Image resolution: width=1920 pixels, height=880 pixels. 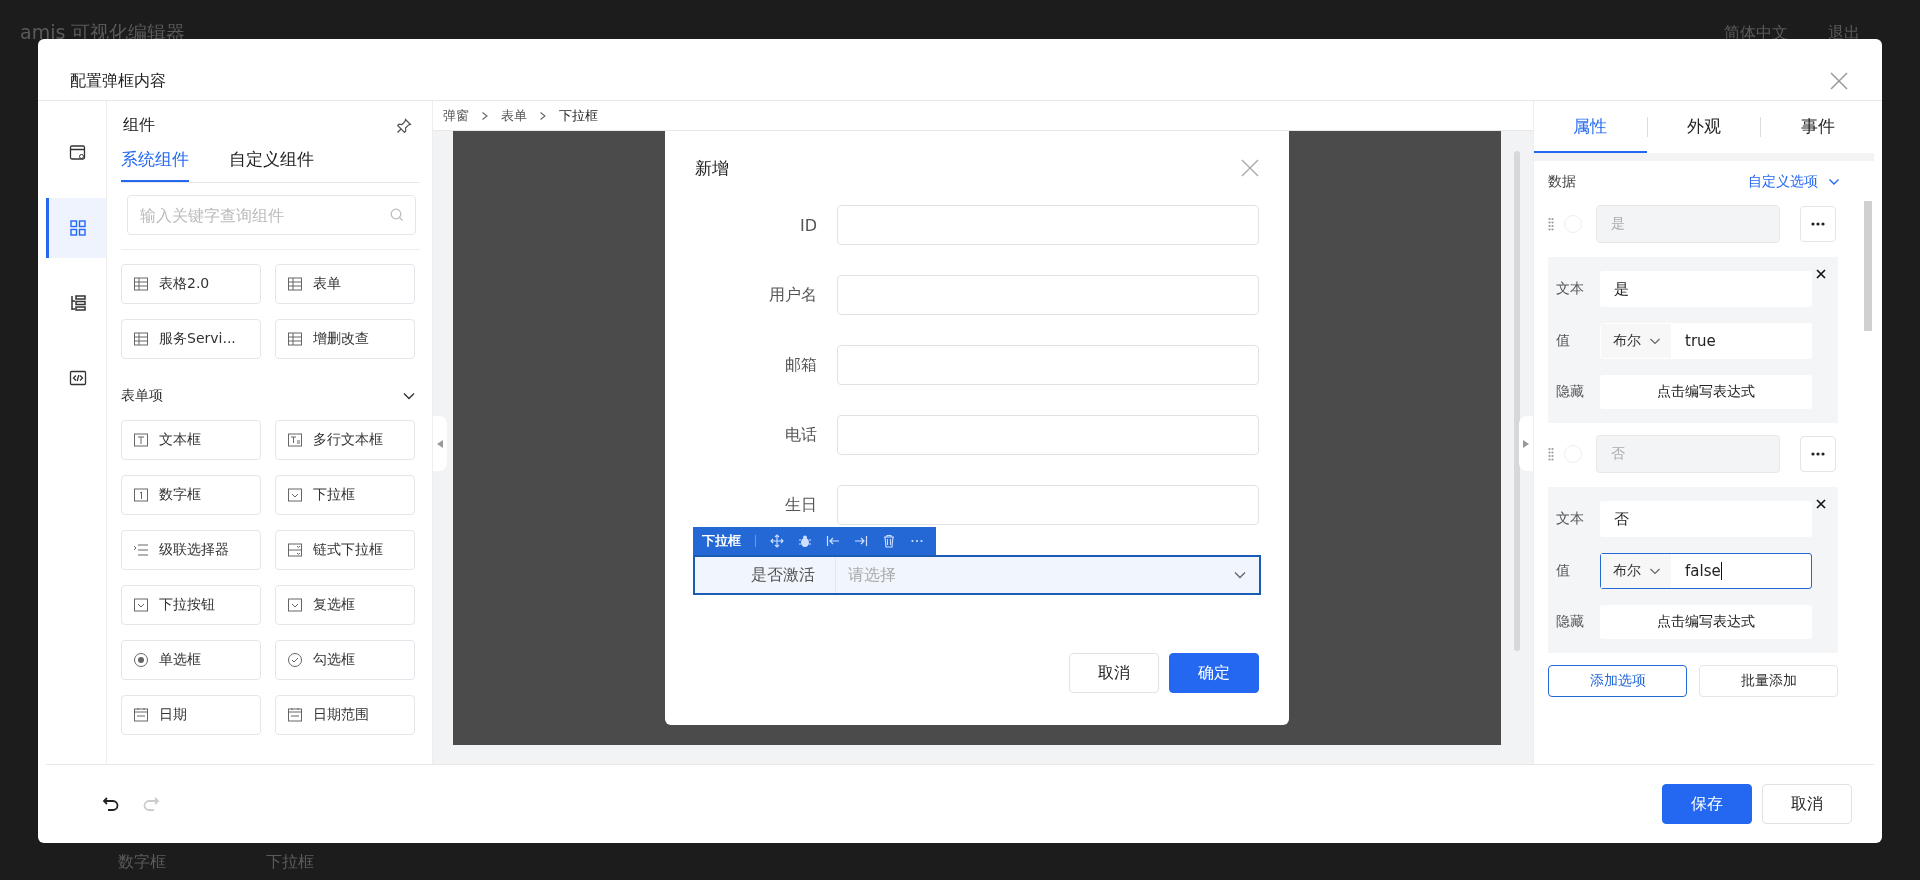 I want to click on field-label: 值, so click(x=1563, y=341).